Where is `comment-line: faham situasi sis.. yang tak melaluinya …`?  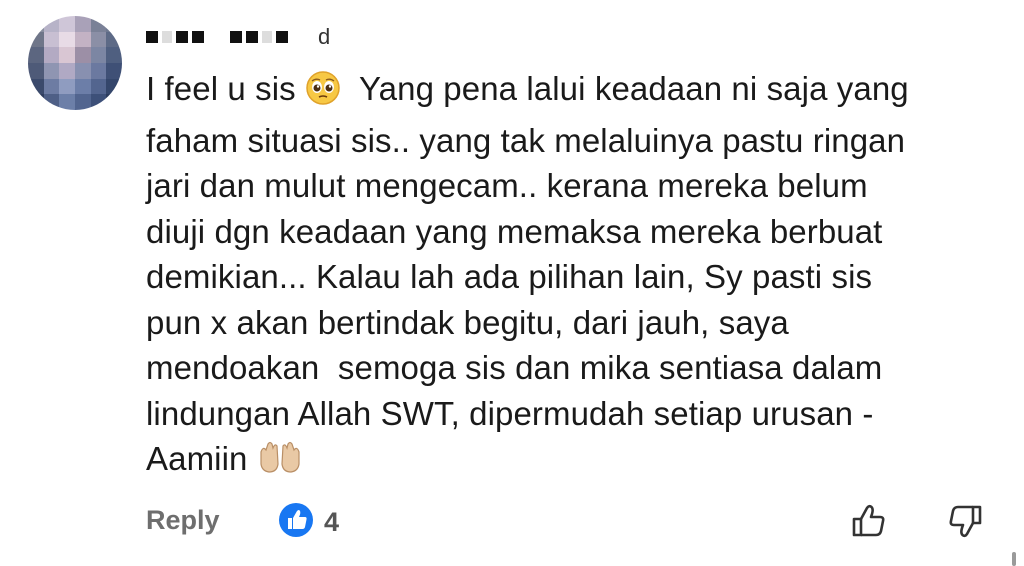
comment-line: faham situasi sis.. yang tak melaluinya … is located at coordinates (526, 140).